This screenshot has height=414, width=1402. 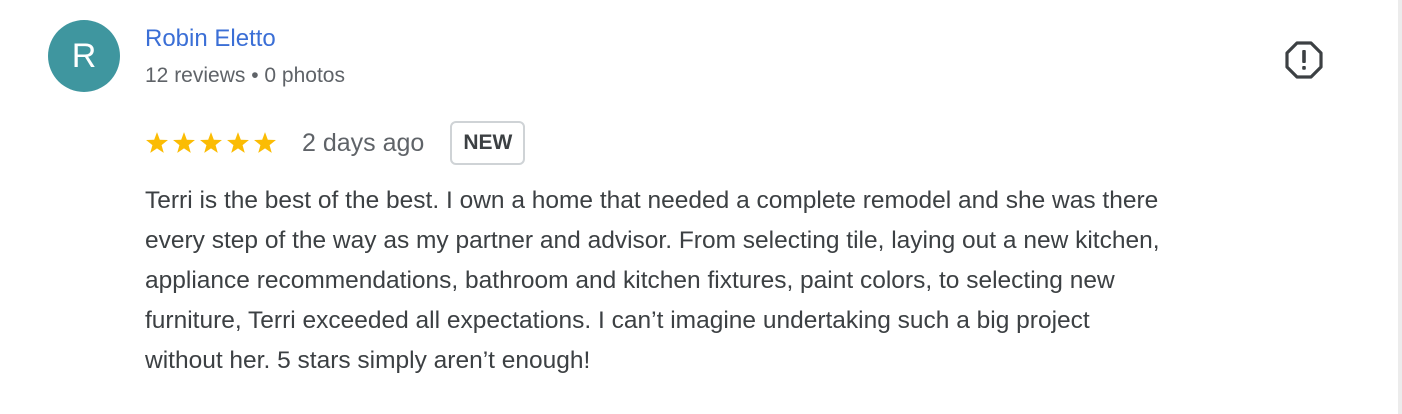 I want to click on avatar: R, so click(x=84, y=56).